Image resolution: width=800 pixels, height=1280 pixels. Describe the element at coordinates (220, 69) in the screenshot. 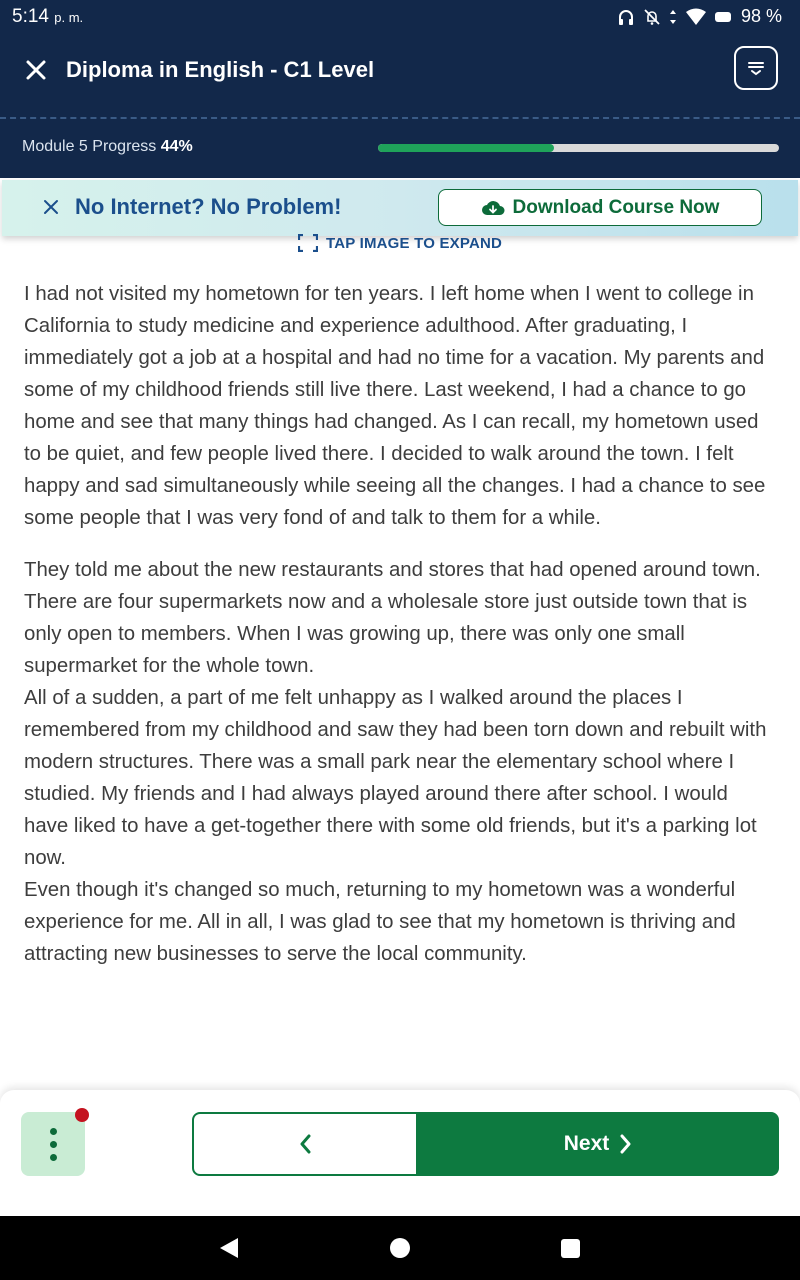

I see `course-title: Diploma in English - C1 Level` at that location.